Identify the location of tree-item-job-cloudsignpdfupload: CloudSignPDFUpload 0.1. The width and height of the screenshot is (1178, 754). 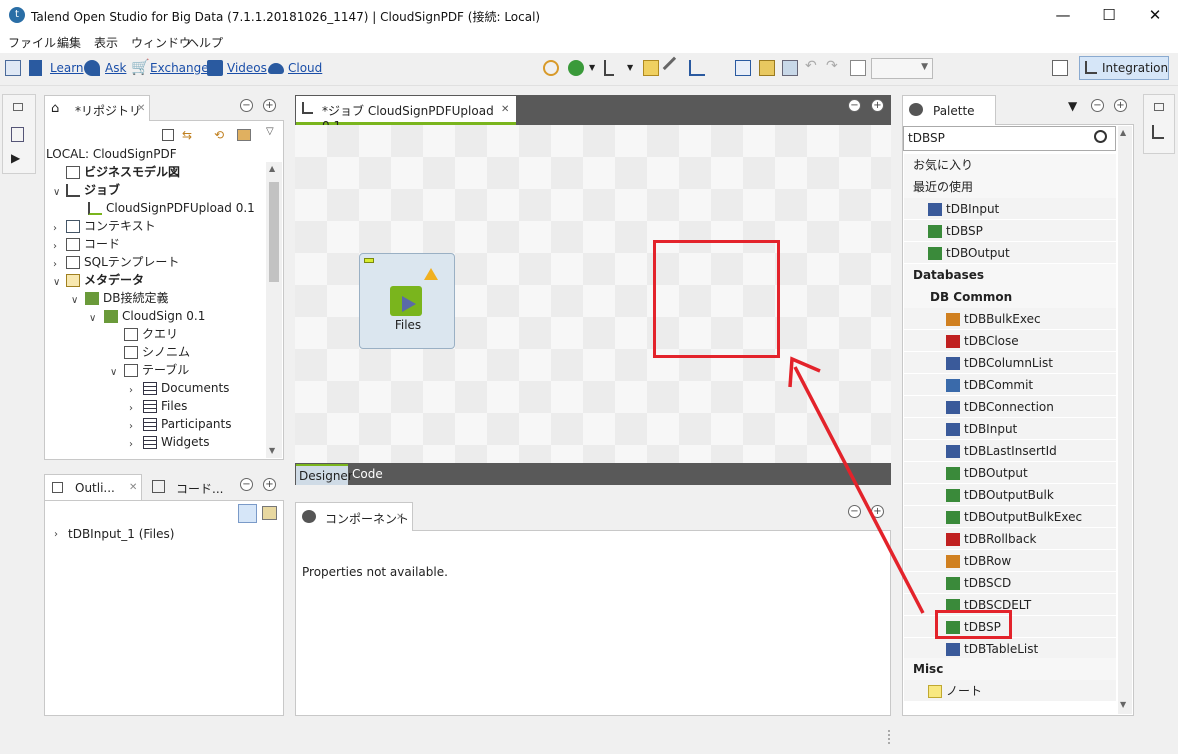
(171, 208).